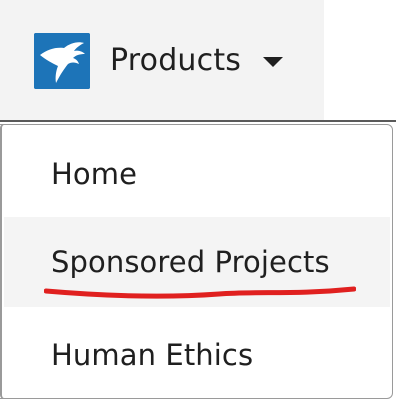 The image size is (396, 401). I want to click on hand-logo-icon, so click(62, 61).